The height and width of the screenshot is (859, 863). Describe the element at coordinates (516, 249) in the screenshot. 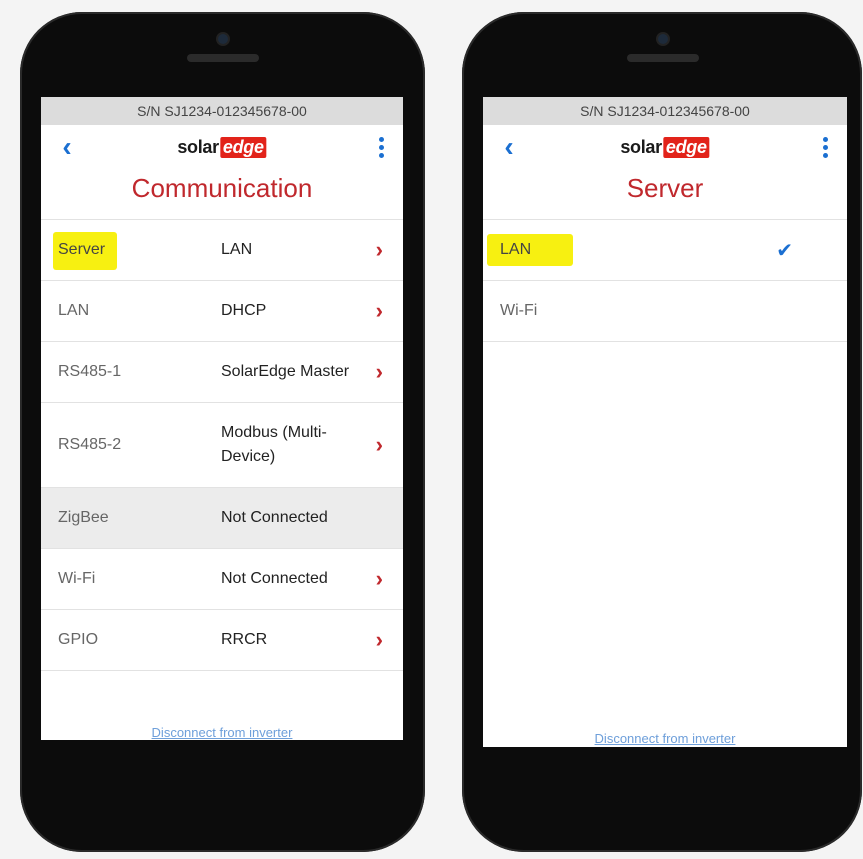

I see `option-label: LAN` at that location.